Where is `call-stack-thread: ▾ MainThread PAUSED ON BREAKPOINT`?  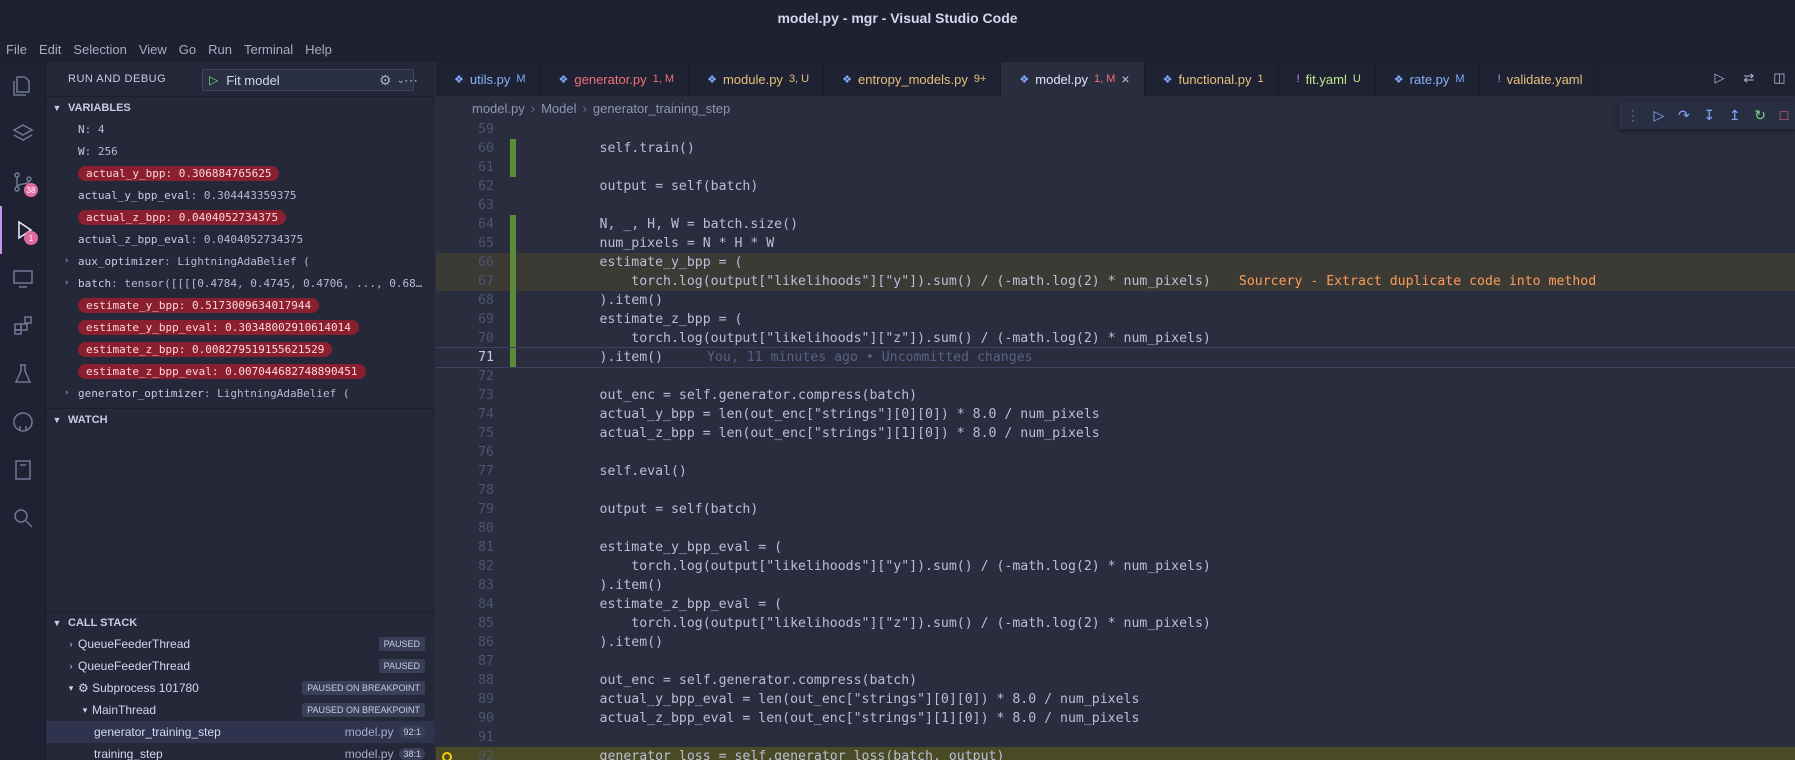 call-stack-thread: ▾ MainThread PAUSED ON BREAKPOINT is located at coordinates (240, 710).